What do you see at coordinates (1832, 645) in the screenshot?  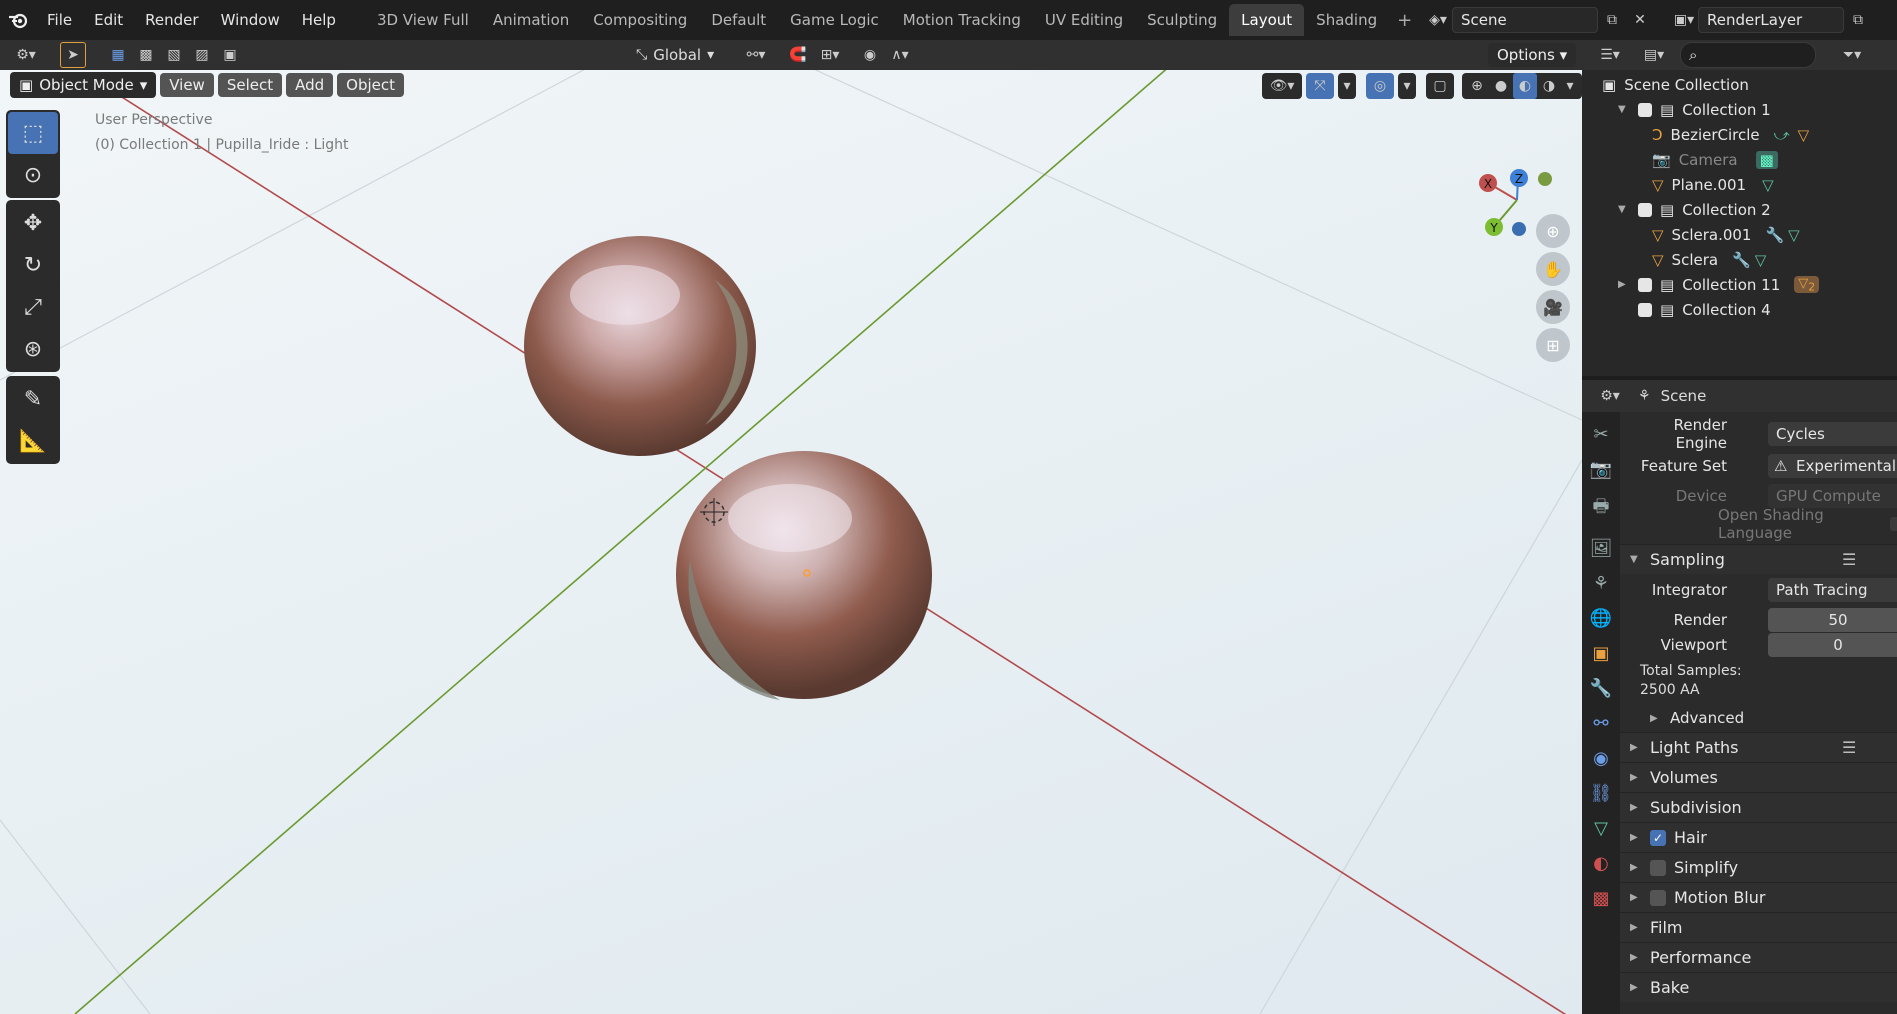 I see `viewport-samples-field: 0` at bounding box center [1832, 645].